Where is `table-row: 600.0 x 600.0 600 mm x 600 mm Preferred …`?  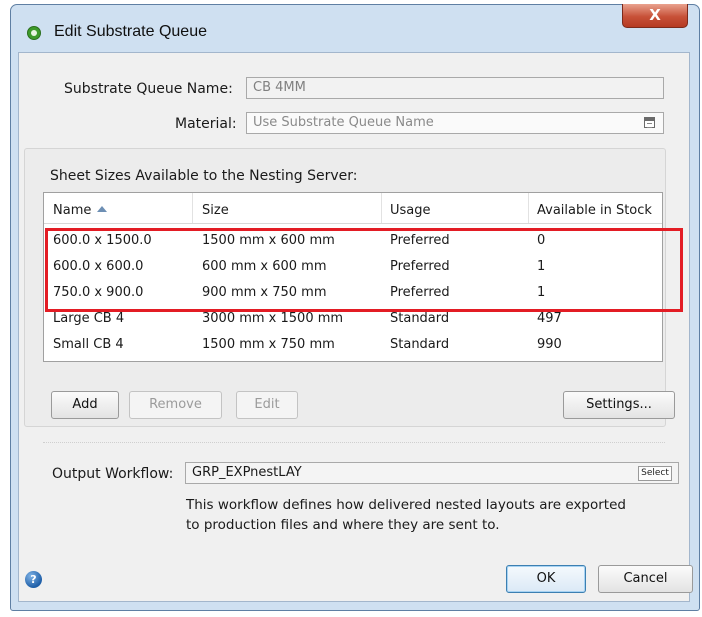
table-row: 600.0 x 600.0 600 mm x 600 mm Preferred … is located at coordinates (353, 269).